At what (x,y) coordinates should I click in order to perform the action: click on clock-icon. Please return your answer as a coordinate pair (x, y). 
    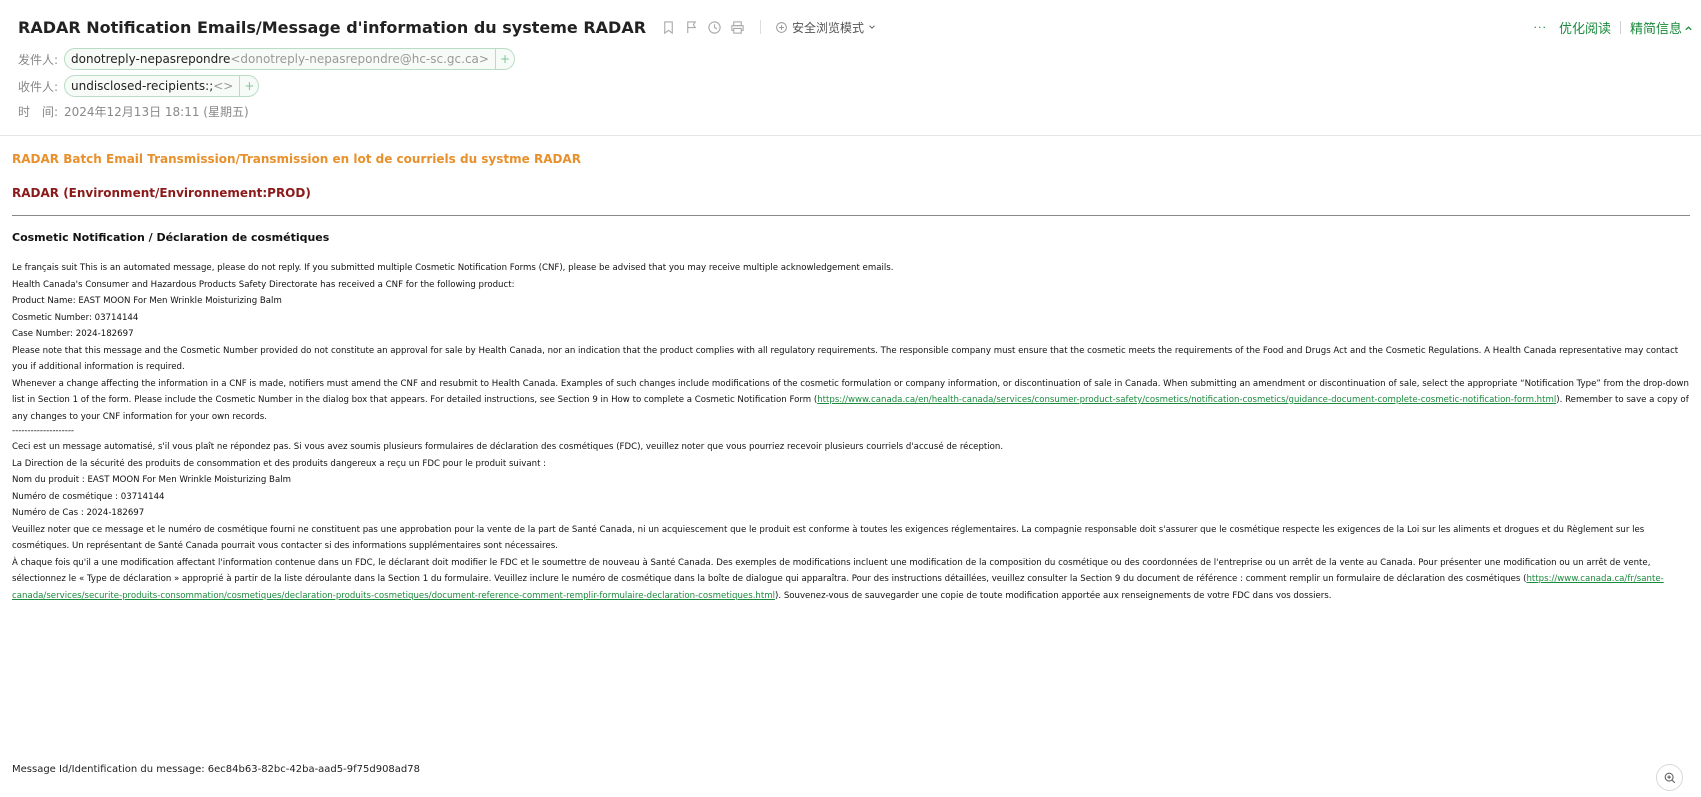
    Looking at the image, I should click on (714, 27).